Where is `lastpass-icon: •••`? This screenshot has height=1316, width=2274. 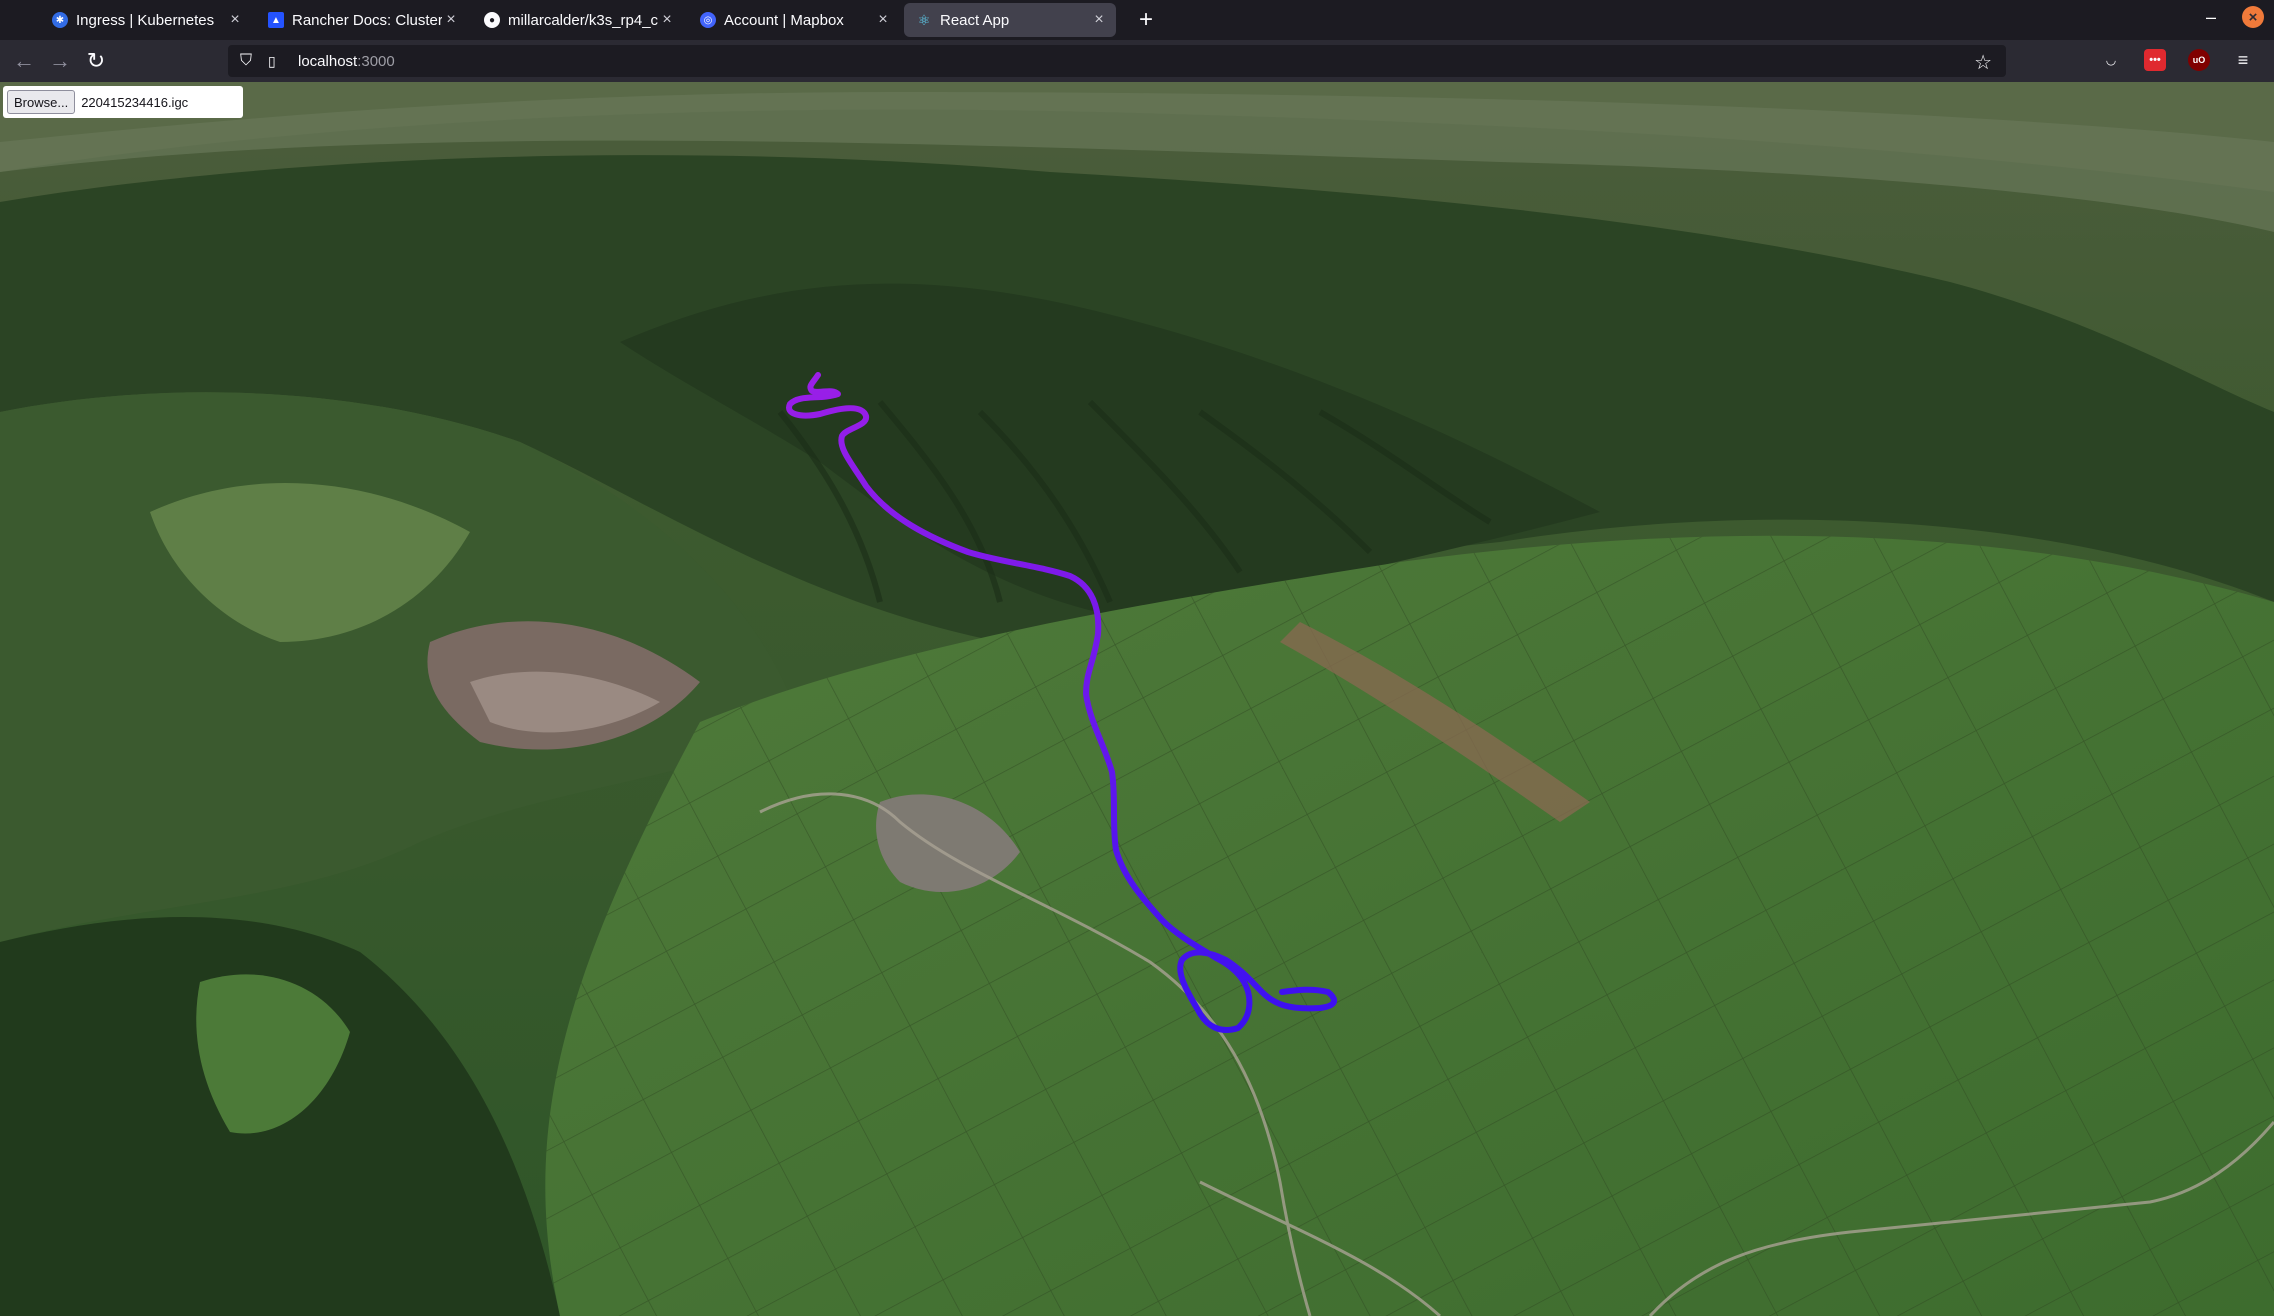
lastpass-icon: ••• is located at coordinates (2155, 60).